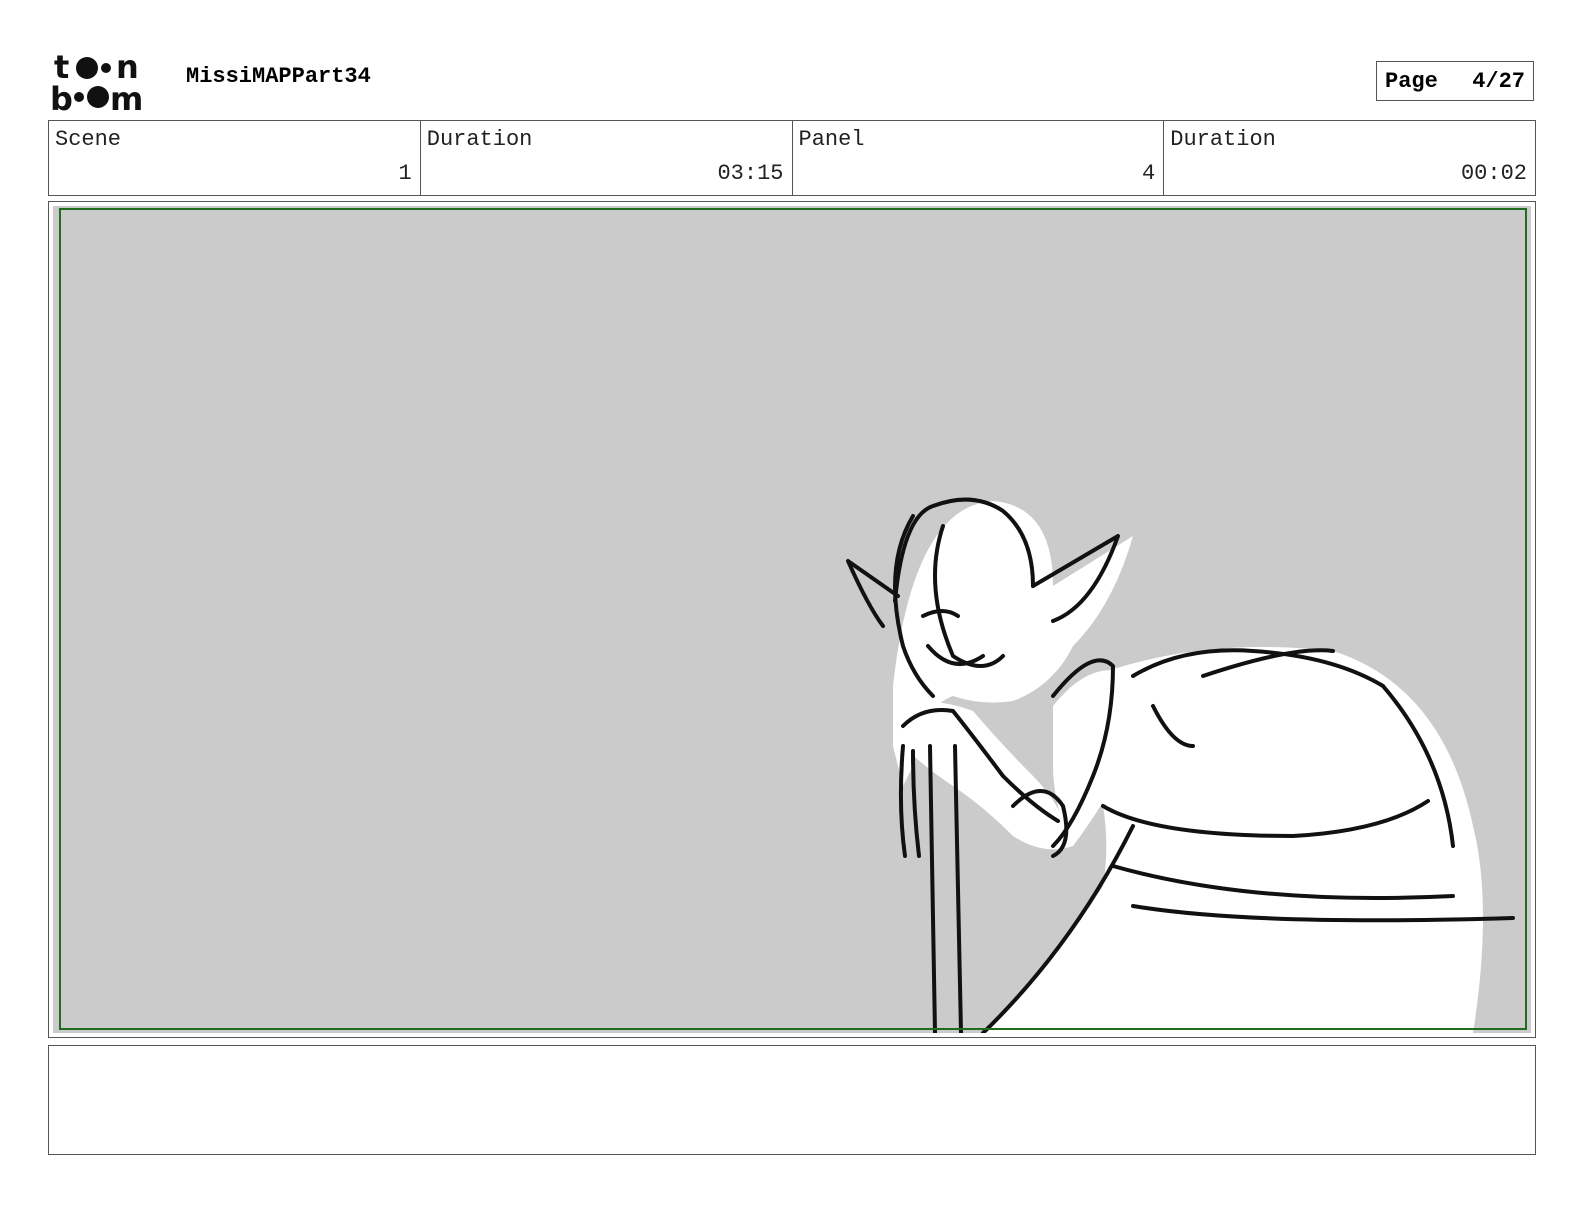 Image resolution: width=1584 pixels, height=1224 pixels. I want to click on scene-cell: Scene 1, so click(235, 158).